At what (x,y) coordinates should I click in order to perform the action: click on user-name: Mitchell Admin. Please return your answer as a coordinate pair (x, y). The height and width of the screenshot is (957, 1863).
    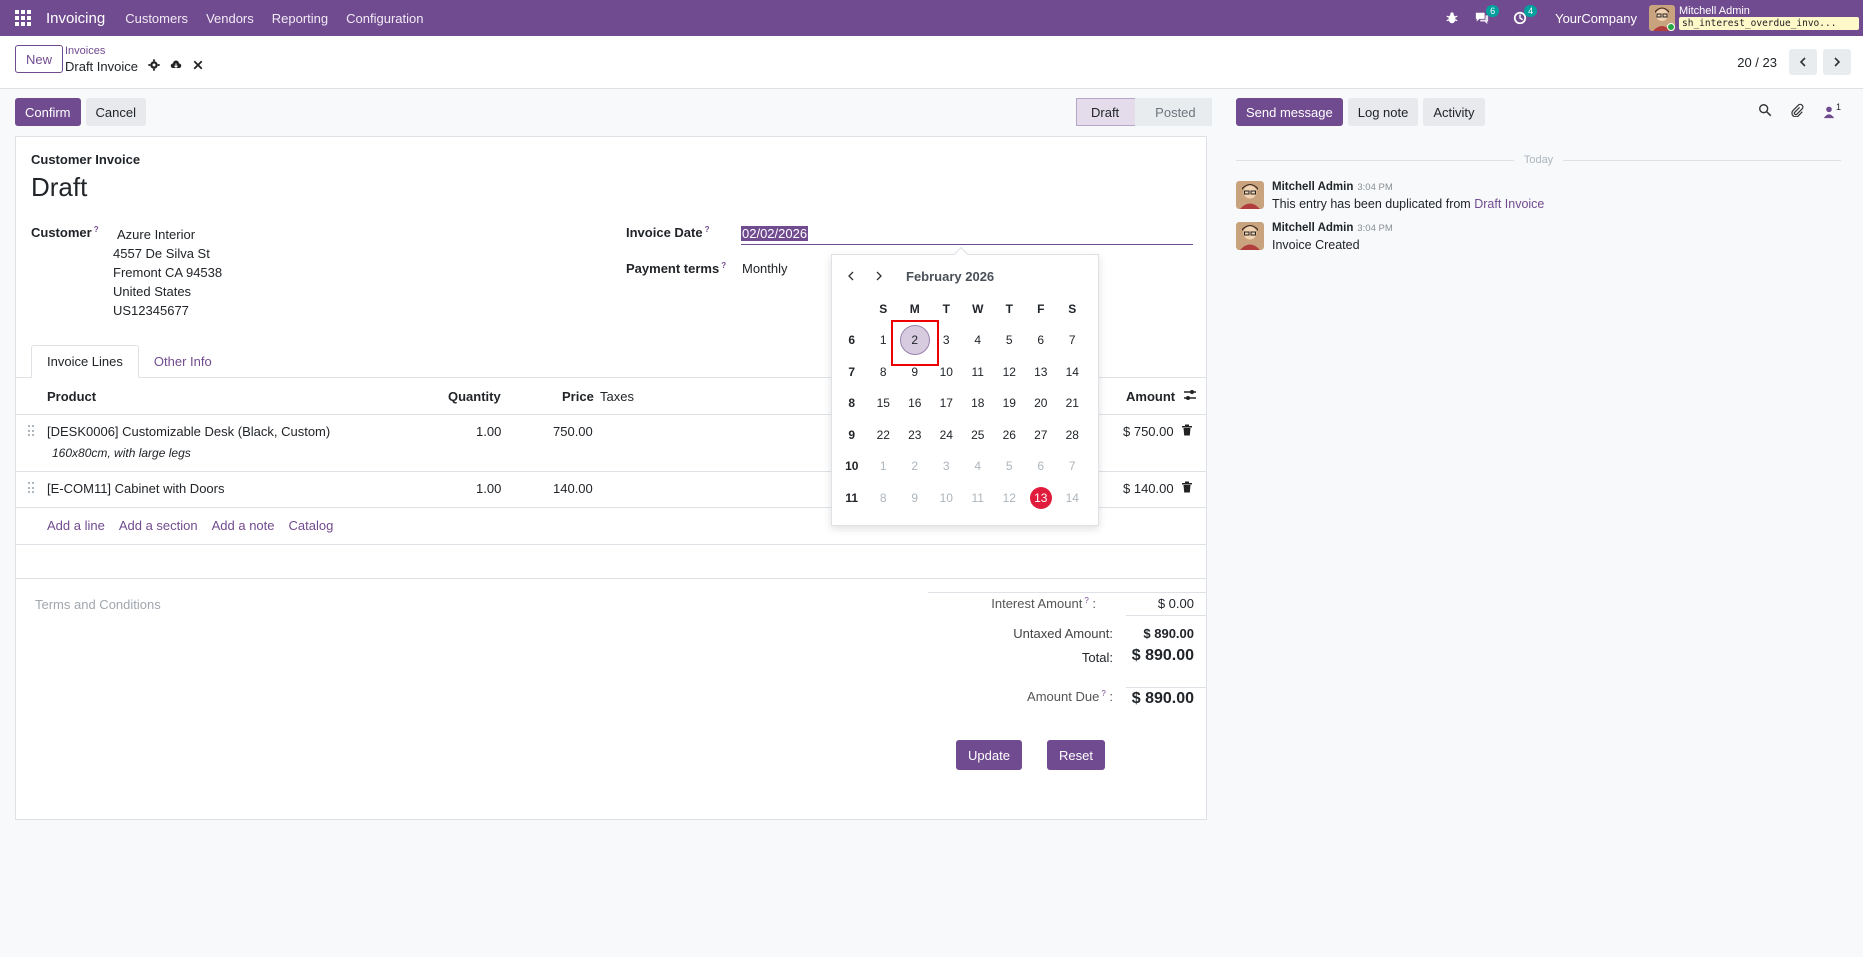
    Looking at the image, I should click on (1769, 11).